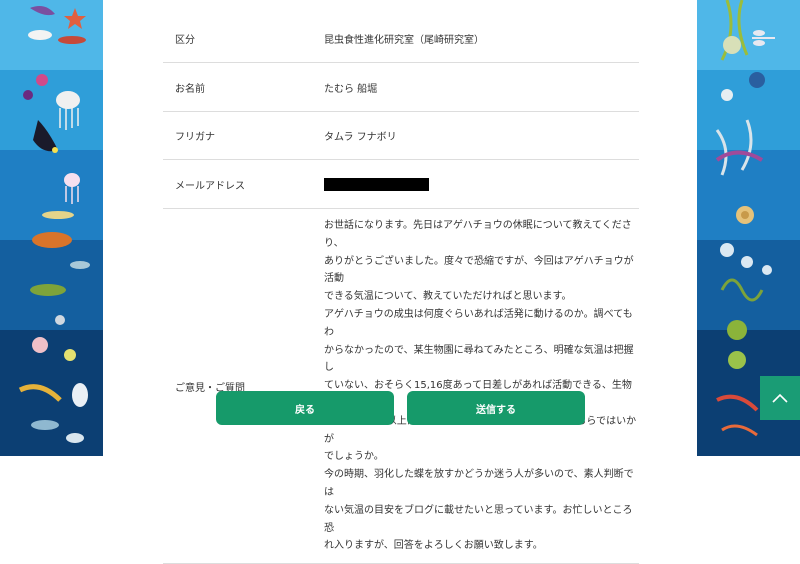 The width and height of the screenshot is (800, 564). Describe the element at coordinates (763, 38) in the screenshot. I see `dragonfly-icon` at that location.